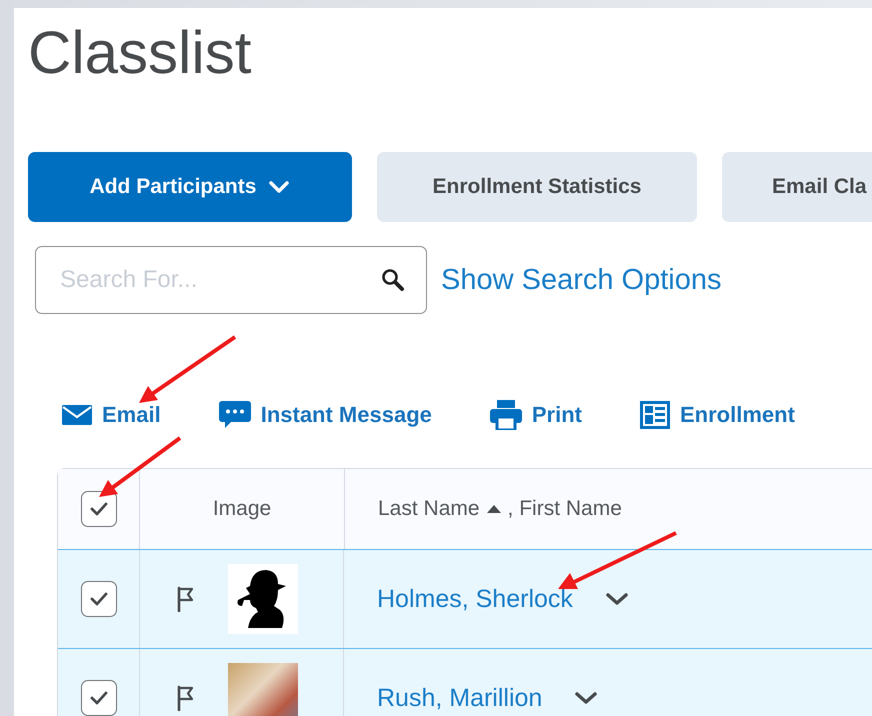 The height and width of the screenshot is (716, 872). What do you see at coordinates (325, 415) in the screenshot?
I see `action-link: Instant Message` at bounding box center [325, 415].